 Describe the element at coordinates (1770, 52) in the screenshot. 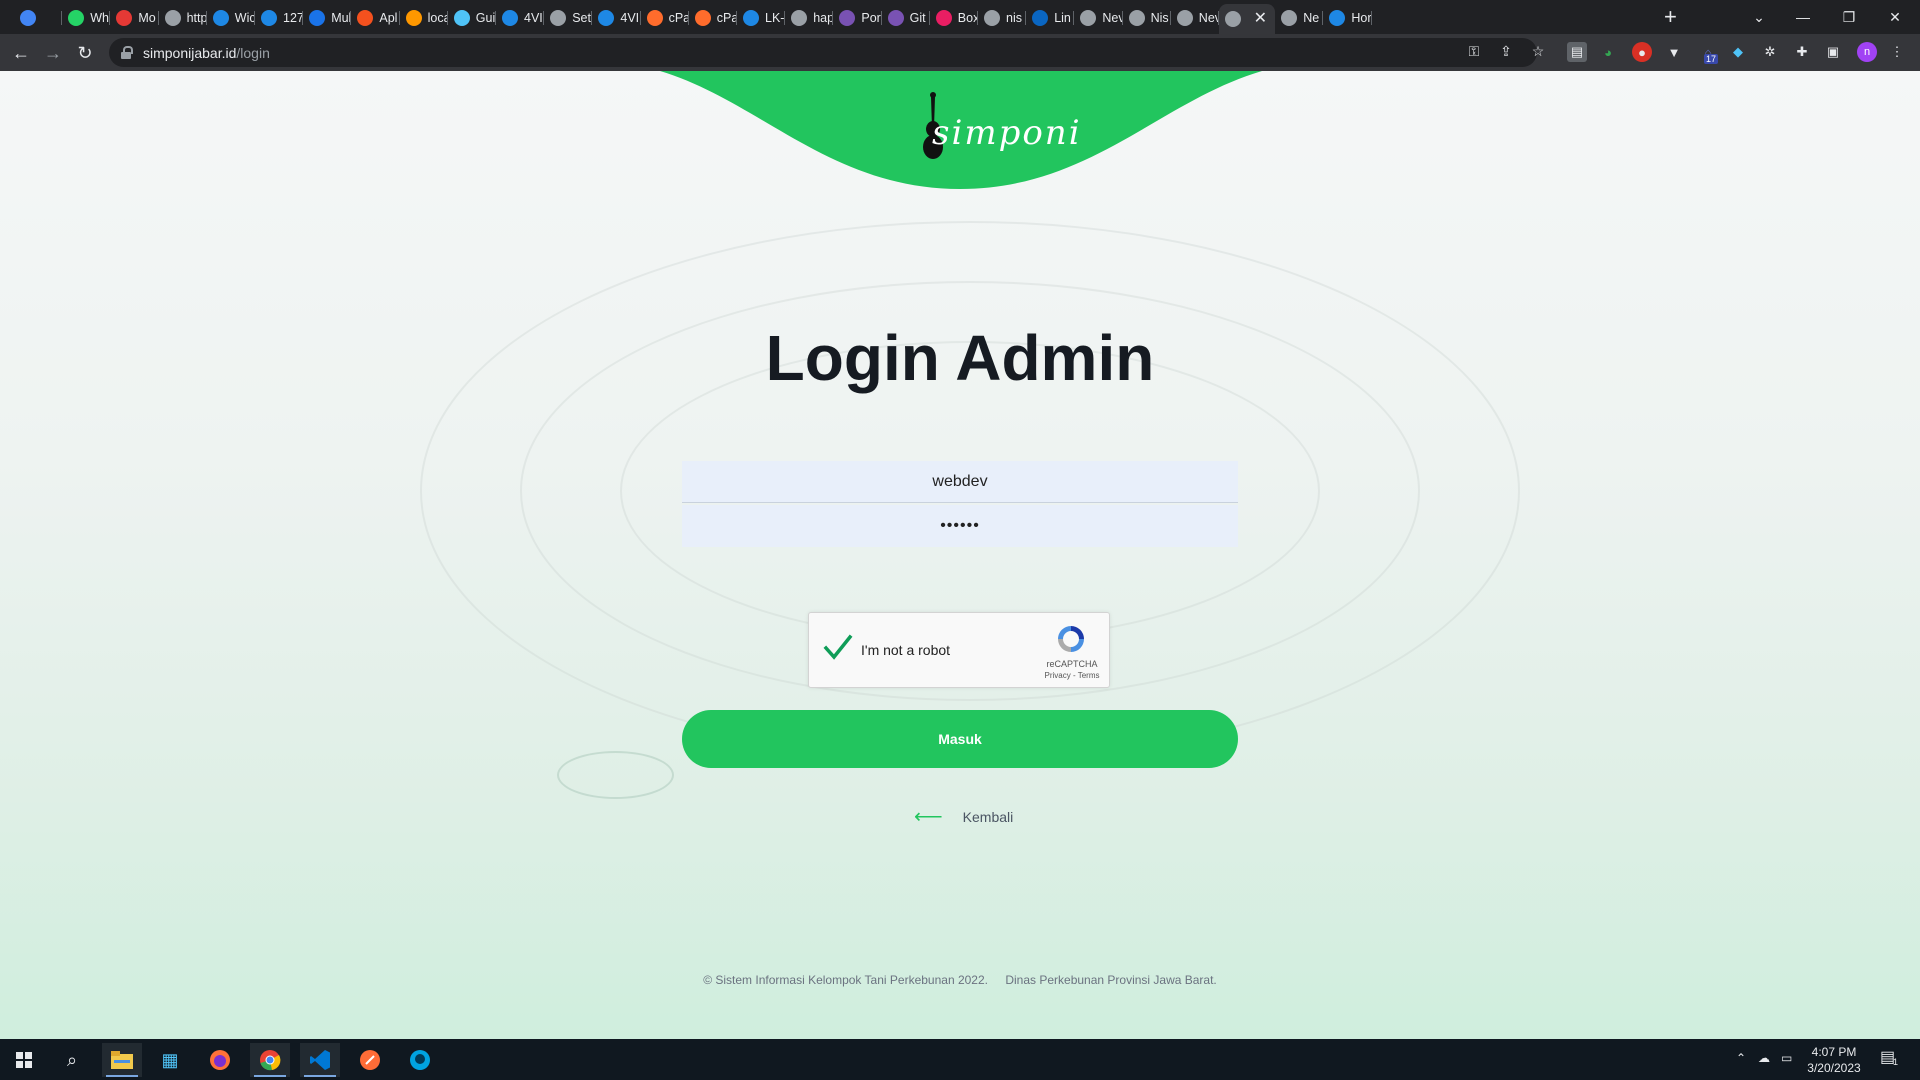

I see `extension-settings-icon: ✲` at that location.